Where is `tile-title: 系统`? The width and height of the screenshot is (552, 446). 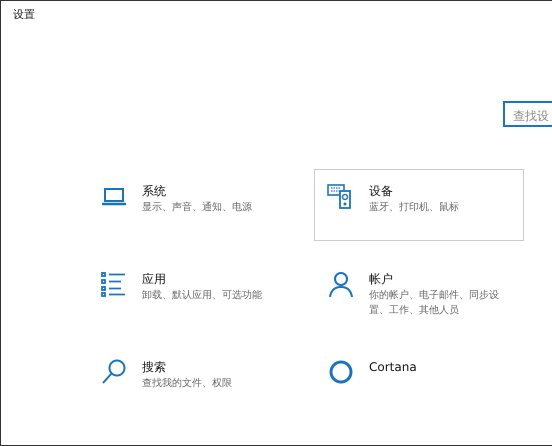 tile-title: 系统 is located at coordinates (154, 191).